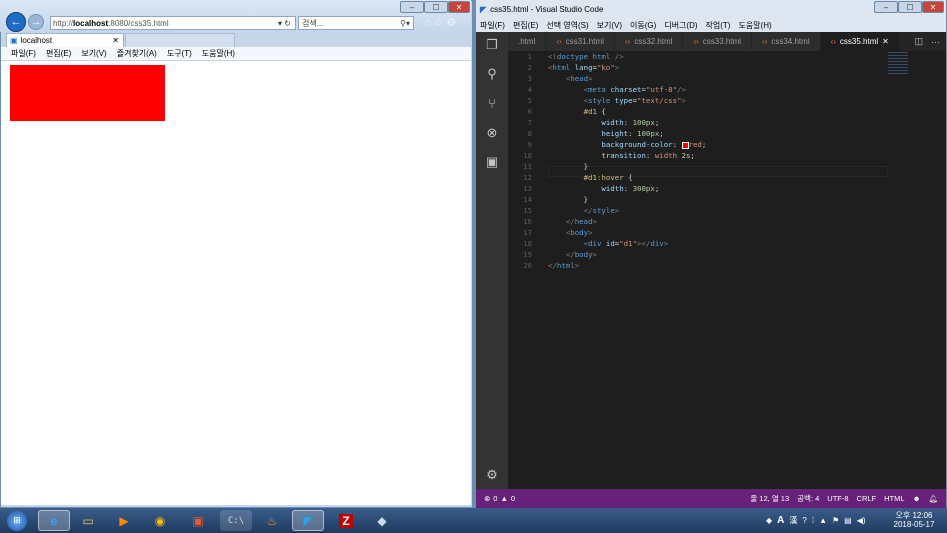 This screenshot has width=947, height=533. I want to click on clock: 오후 12:06 2018-05-17, so click(914, 520).